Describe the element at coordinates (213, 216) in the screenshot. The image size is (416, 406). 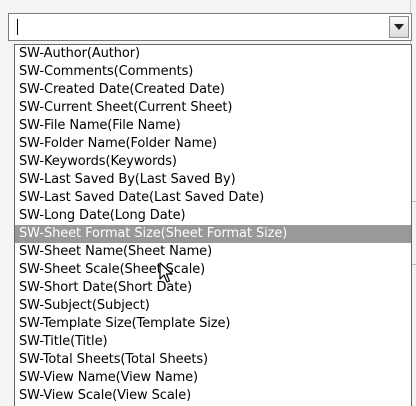
I see `list-item: SW-Long Date(Long Date)` at that location.